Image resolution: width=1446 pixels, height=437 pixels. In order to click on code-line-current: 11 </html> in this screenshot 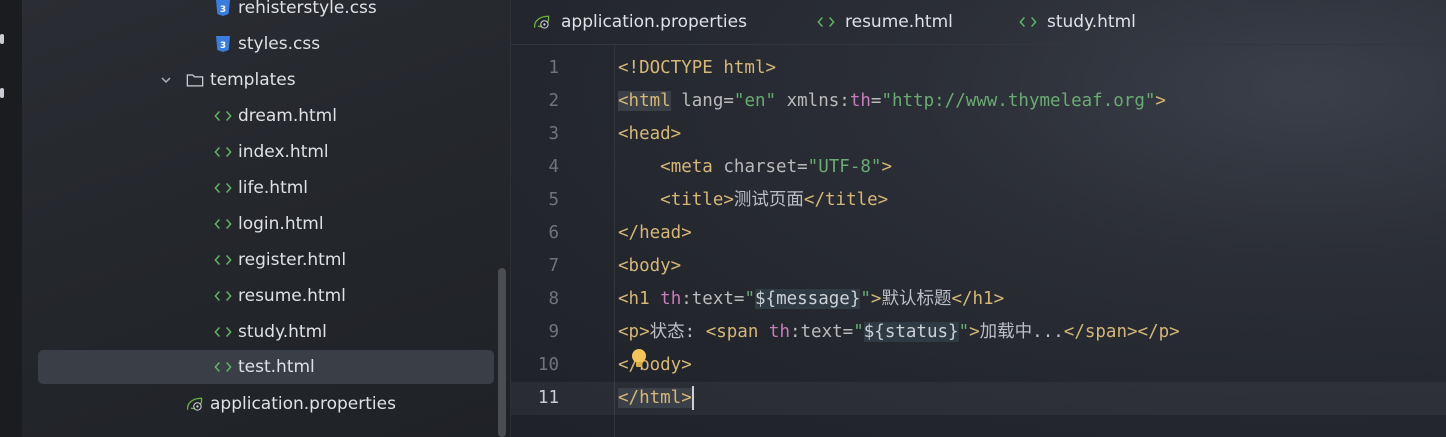, I will do `click(978, 398)`.